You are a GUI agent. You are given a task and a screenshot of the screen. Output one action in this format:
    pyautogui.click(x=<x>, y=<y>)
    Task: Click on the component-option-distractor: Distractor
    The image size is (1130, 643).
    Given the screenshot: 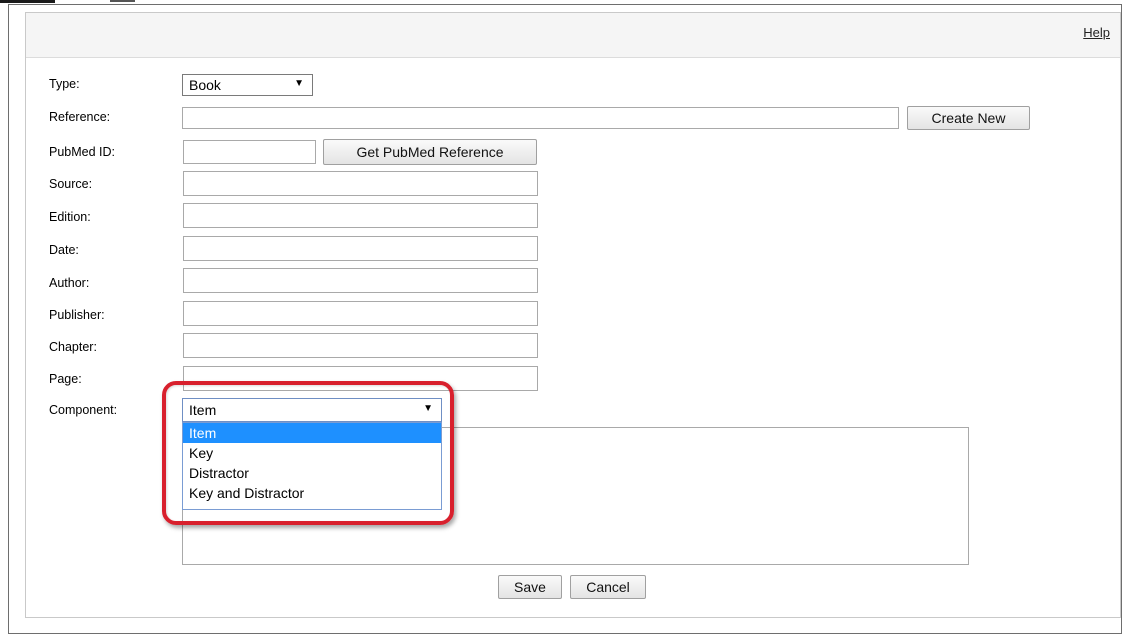 What is the action you would take?
    pyautogui.click(x=312, y=473)
    